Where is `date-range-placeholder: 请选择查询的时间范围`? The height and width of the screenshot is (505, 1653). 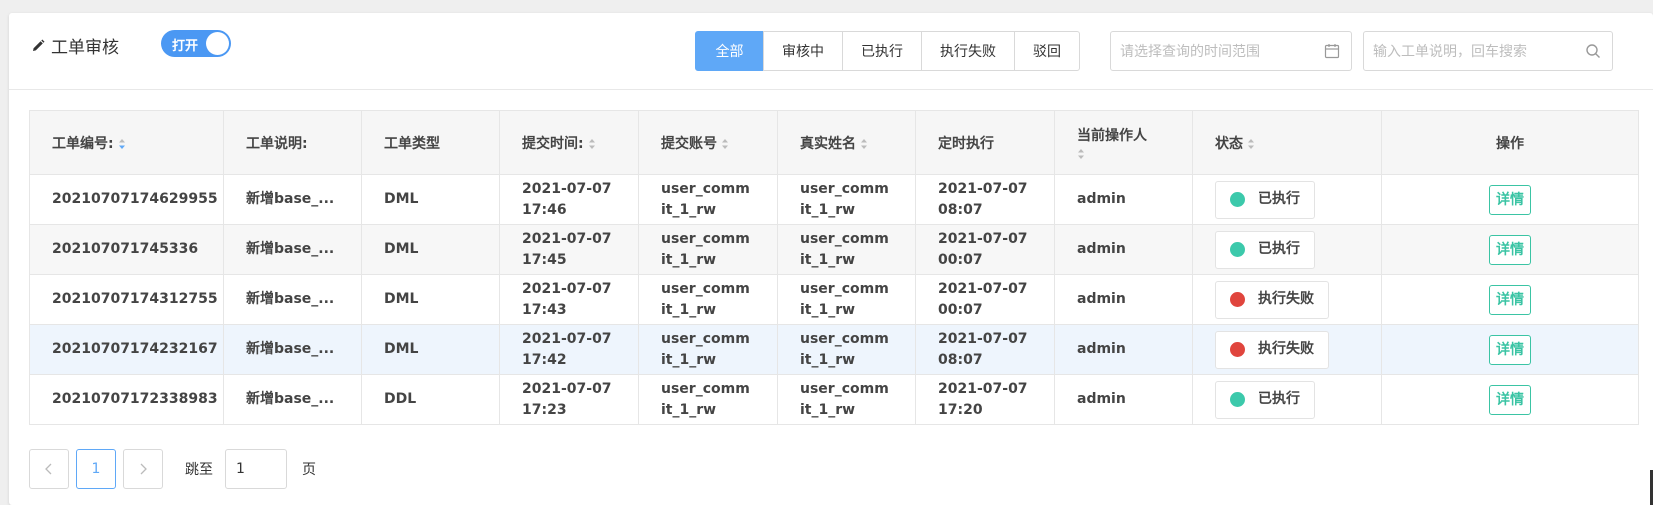 date-range-placeholder: 请选择查询的时间范围 is located at coordinates (1190, 52).